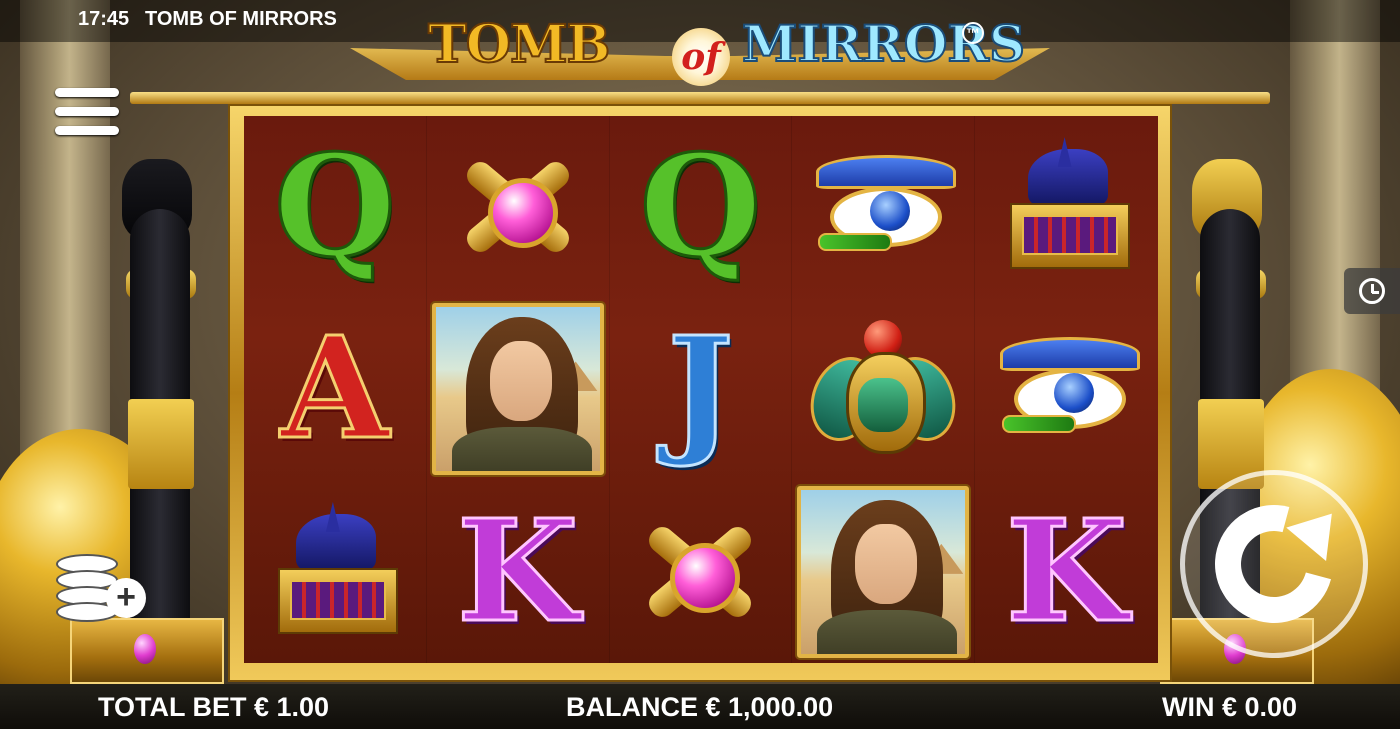  I want to click on statue-pedestal, so click(147, 651).